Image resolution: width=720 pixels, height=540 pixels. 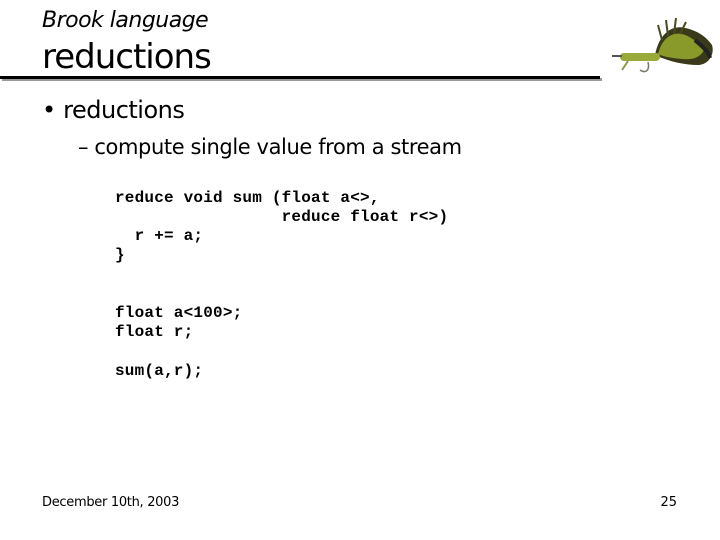 I want to click on bullet-item: • reductions, so click(x=113, y=110).